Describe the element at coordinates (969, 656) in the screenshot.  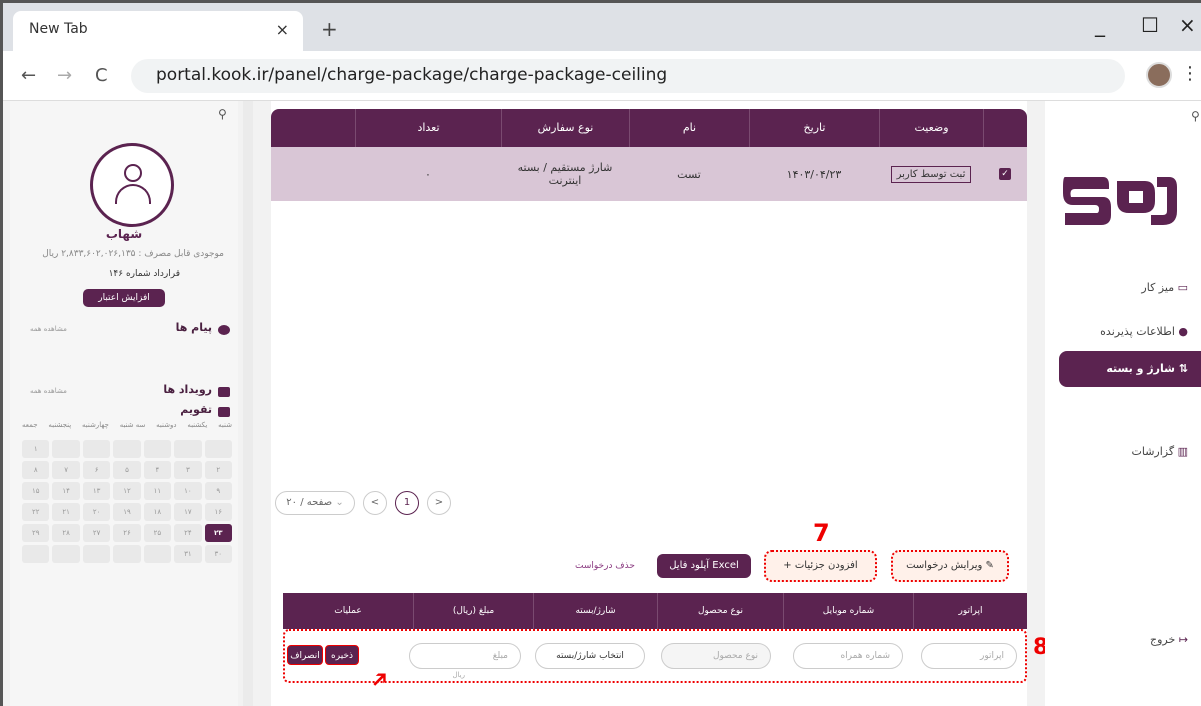
I see `operator-select: اپراتور` at that location.